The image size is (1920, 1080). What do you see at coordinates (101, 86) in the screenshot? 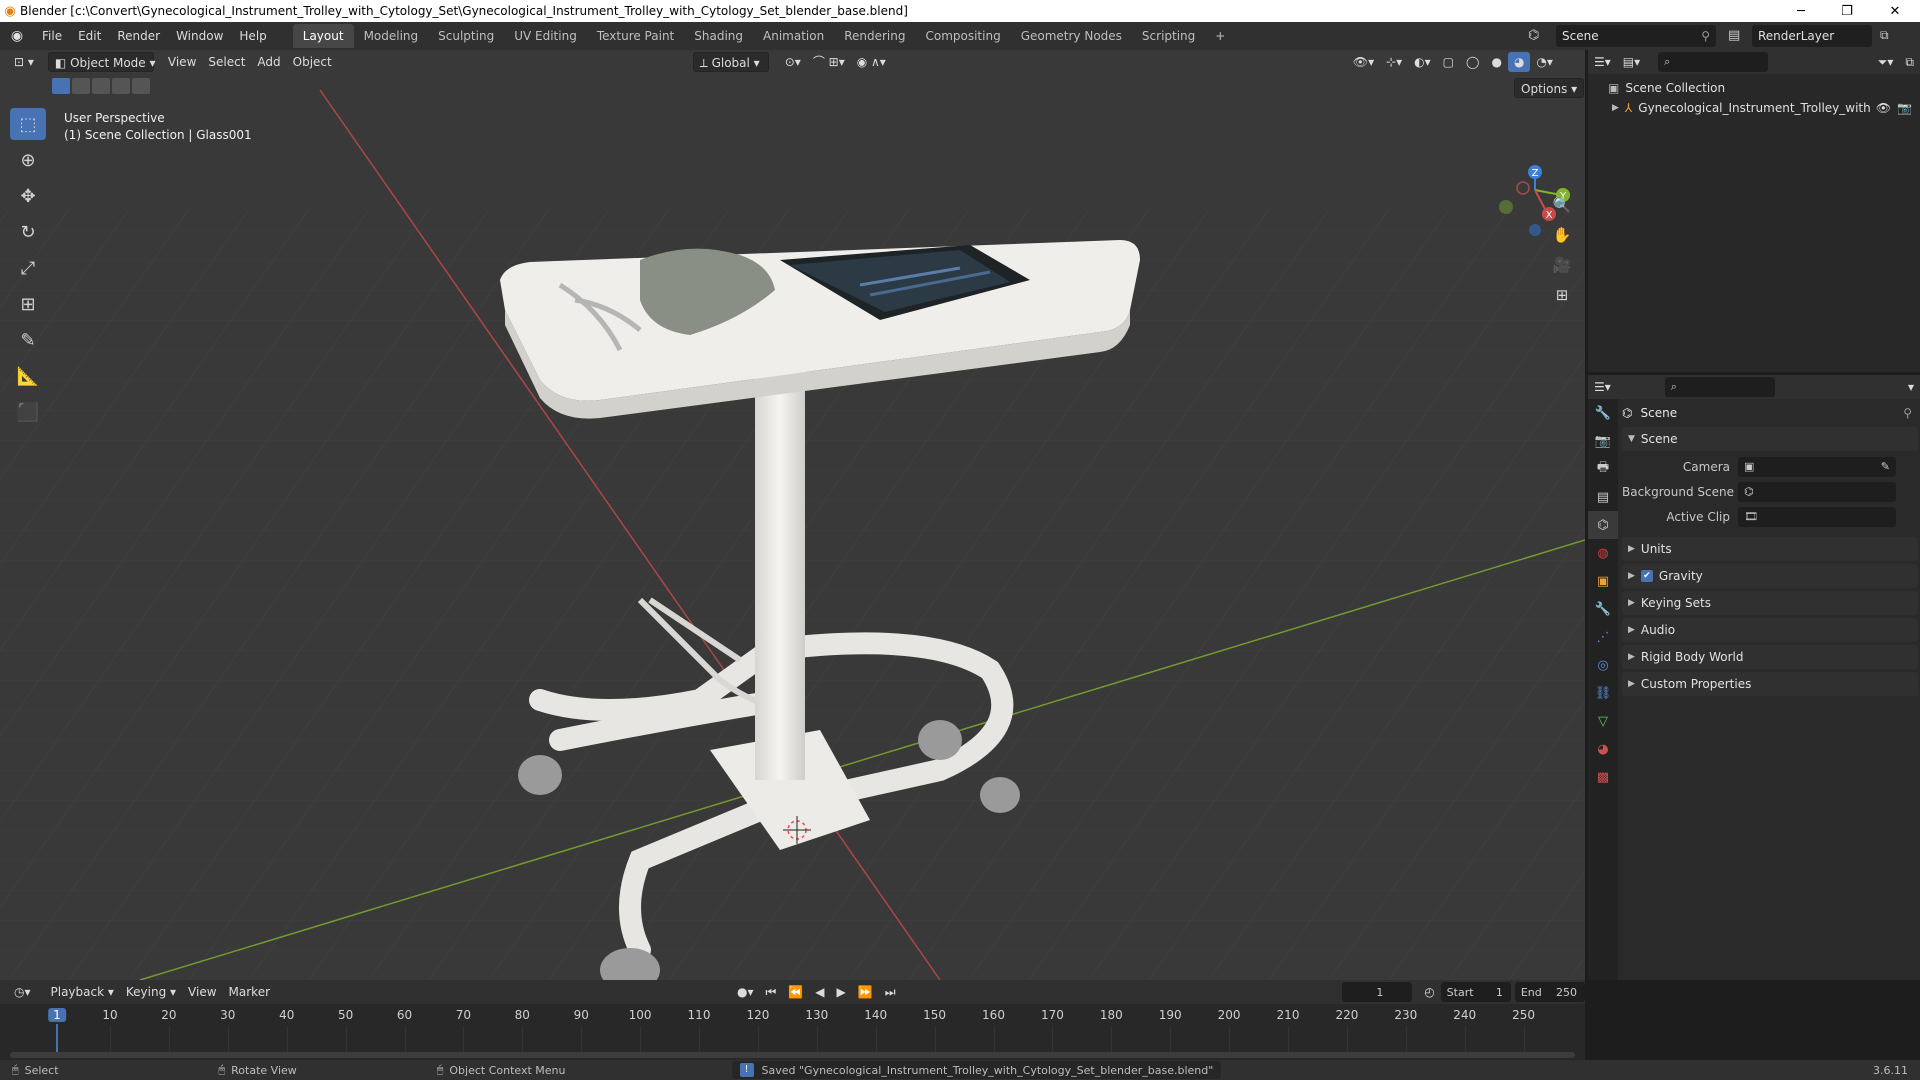
I see `select-subtract-icon` at bounding box center [101, 86].